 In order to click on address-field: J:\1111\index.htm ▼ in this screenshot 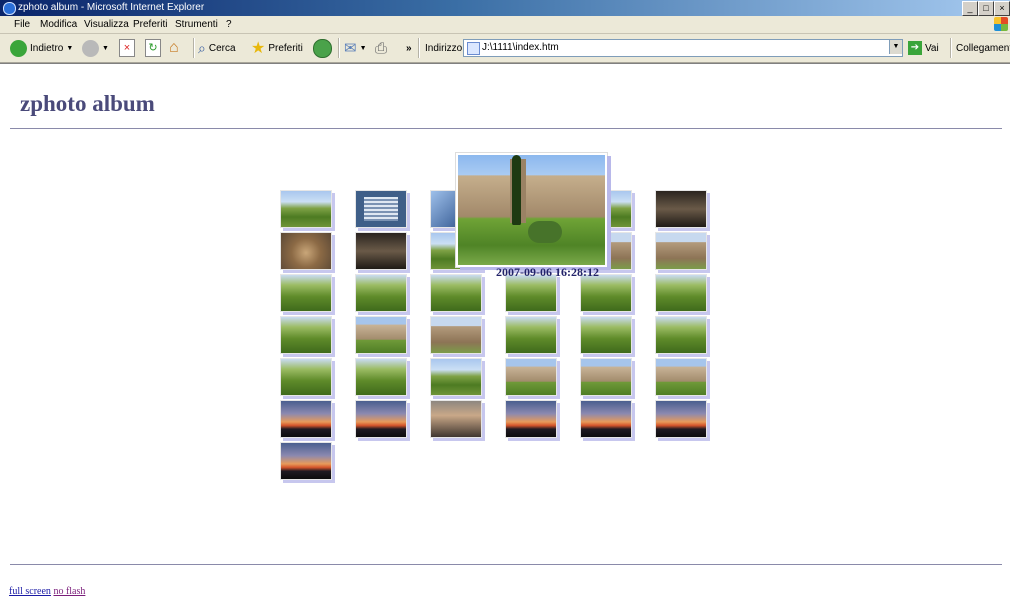, I will do `click(683, 48)`.